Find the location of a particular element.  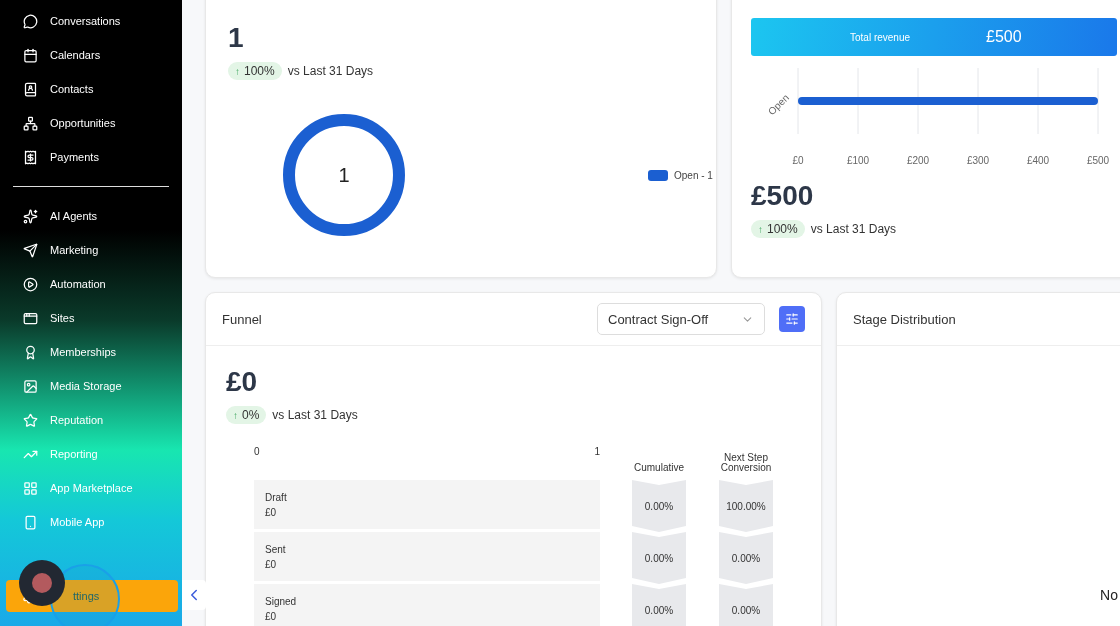

calendar-icon is located at coordinates (30, 55).